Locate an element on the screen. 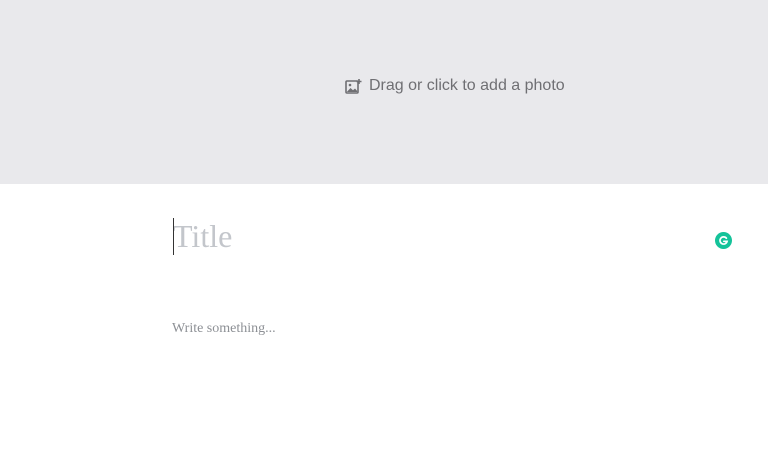 This screenshot has width=768, height=452. add-photo-icon is located at coordinates (353, 86).